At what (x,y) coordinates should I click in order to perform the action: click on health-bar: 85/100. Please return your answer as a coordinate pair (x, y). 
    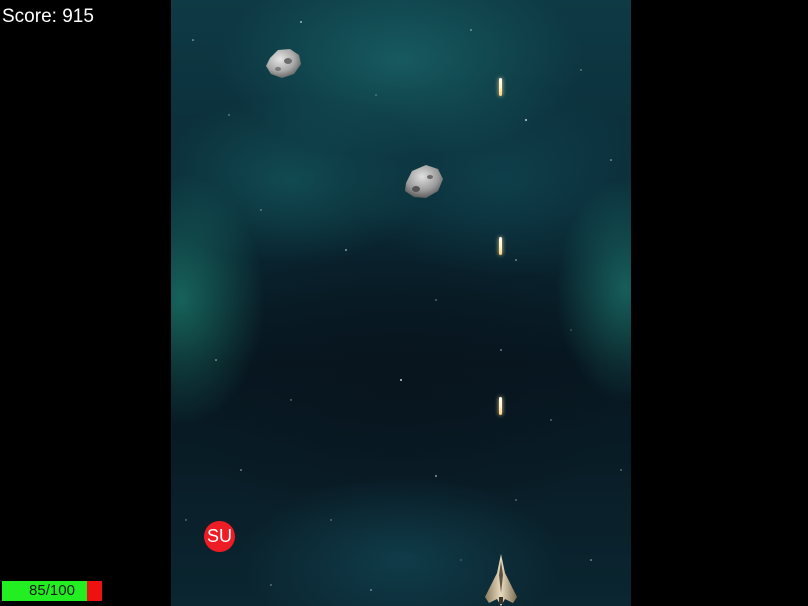
    Looking at the image, I should click on (52, 591).